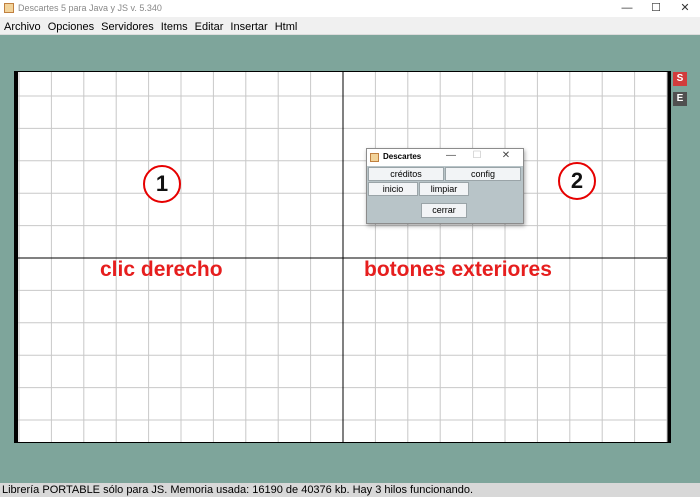 Image resolution: width=700 pixels, height=497 pixels. I want to click on dialog-maximize-icon: ☐, so click(477, 155).